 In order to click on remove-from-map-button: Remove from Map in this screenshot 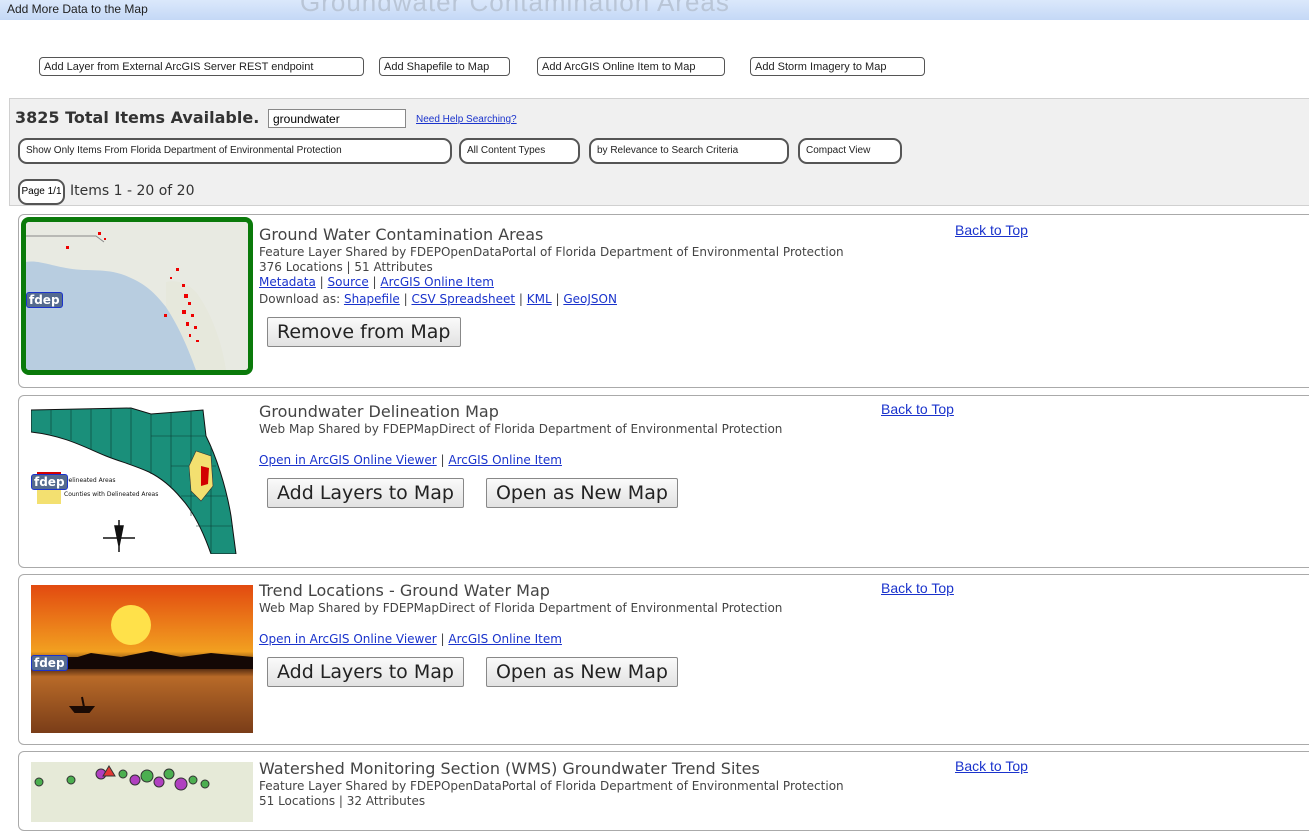, I will do `click(364, 332)`.